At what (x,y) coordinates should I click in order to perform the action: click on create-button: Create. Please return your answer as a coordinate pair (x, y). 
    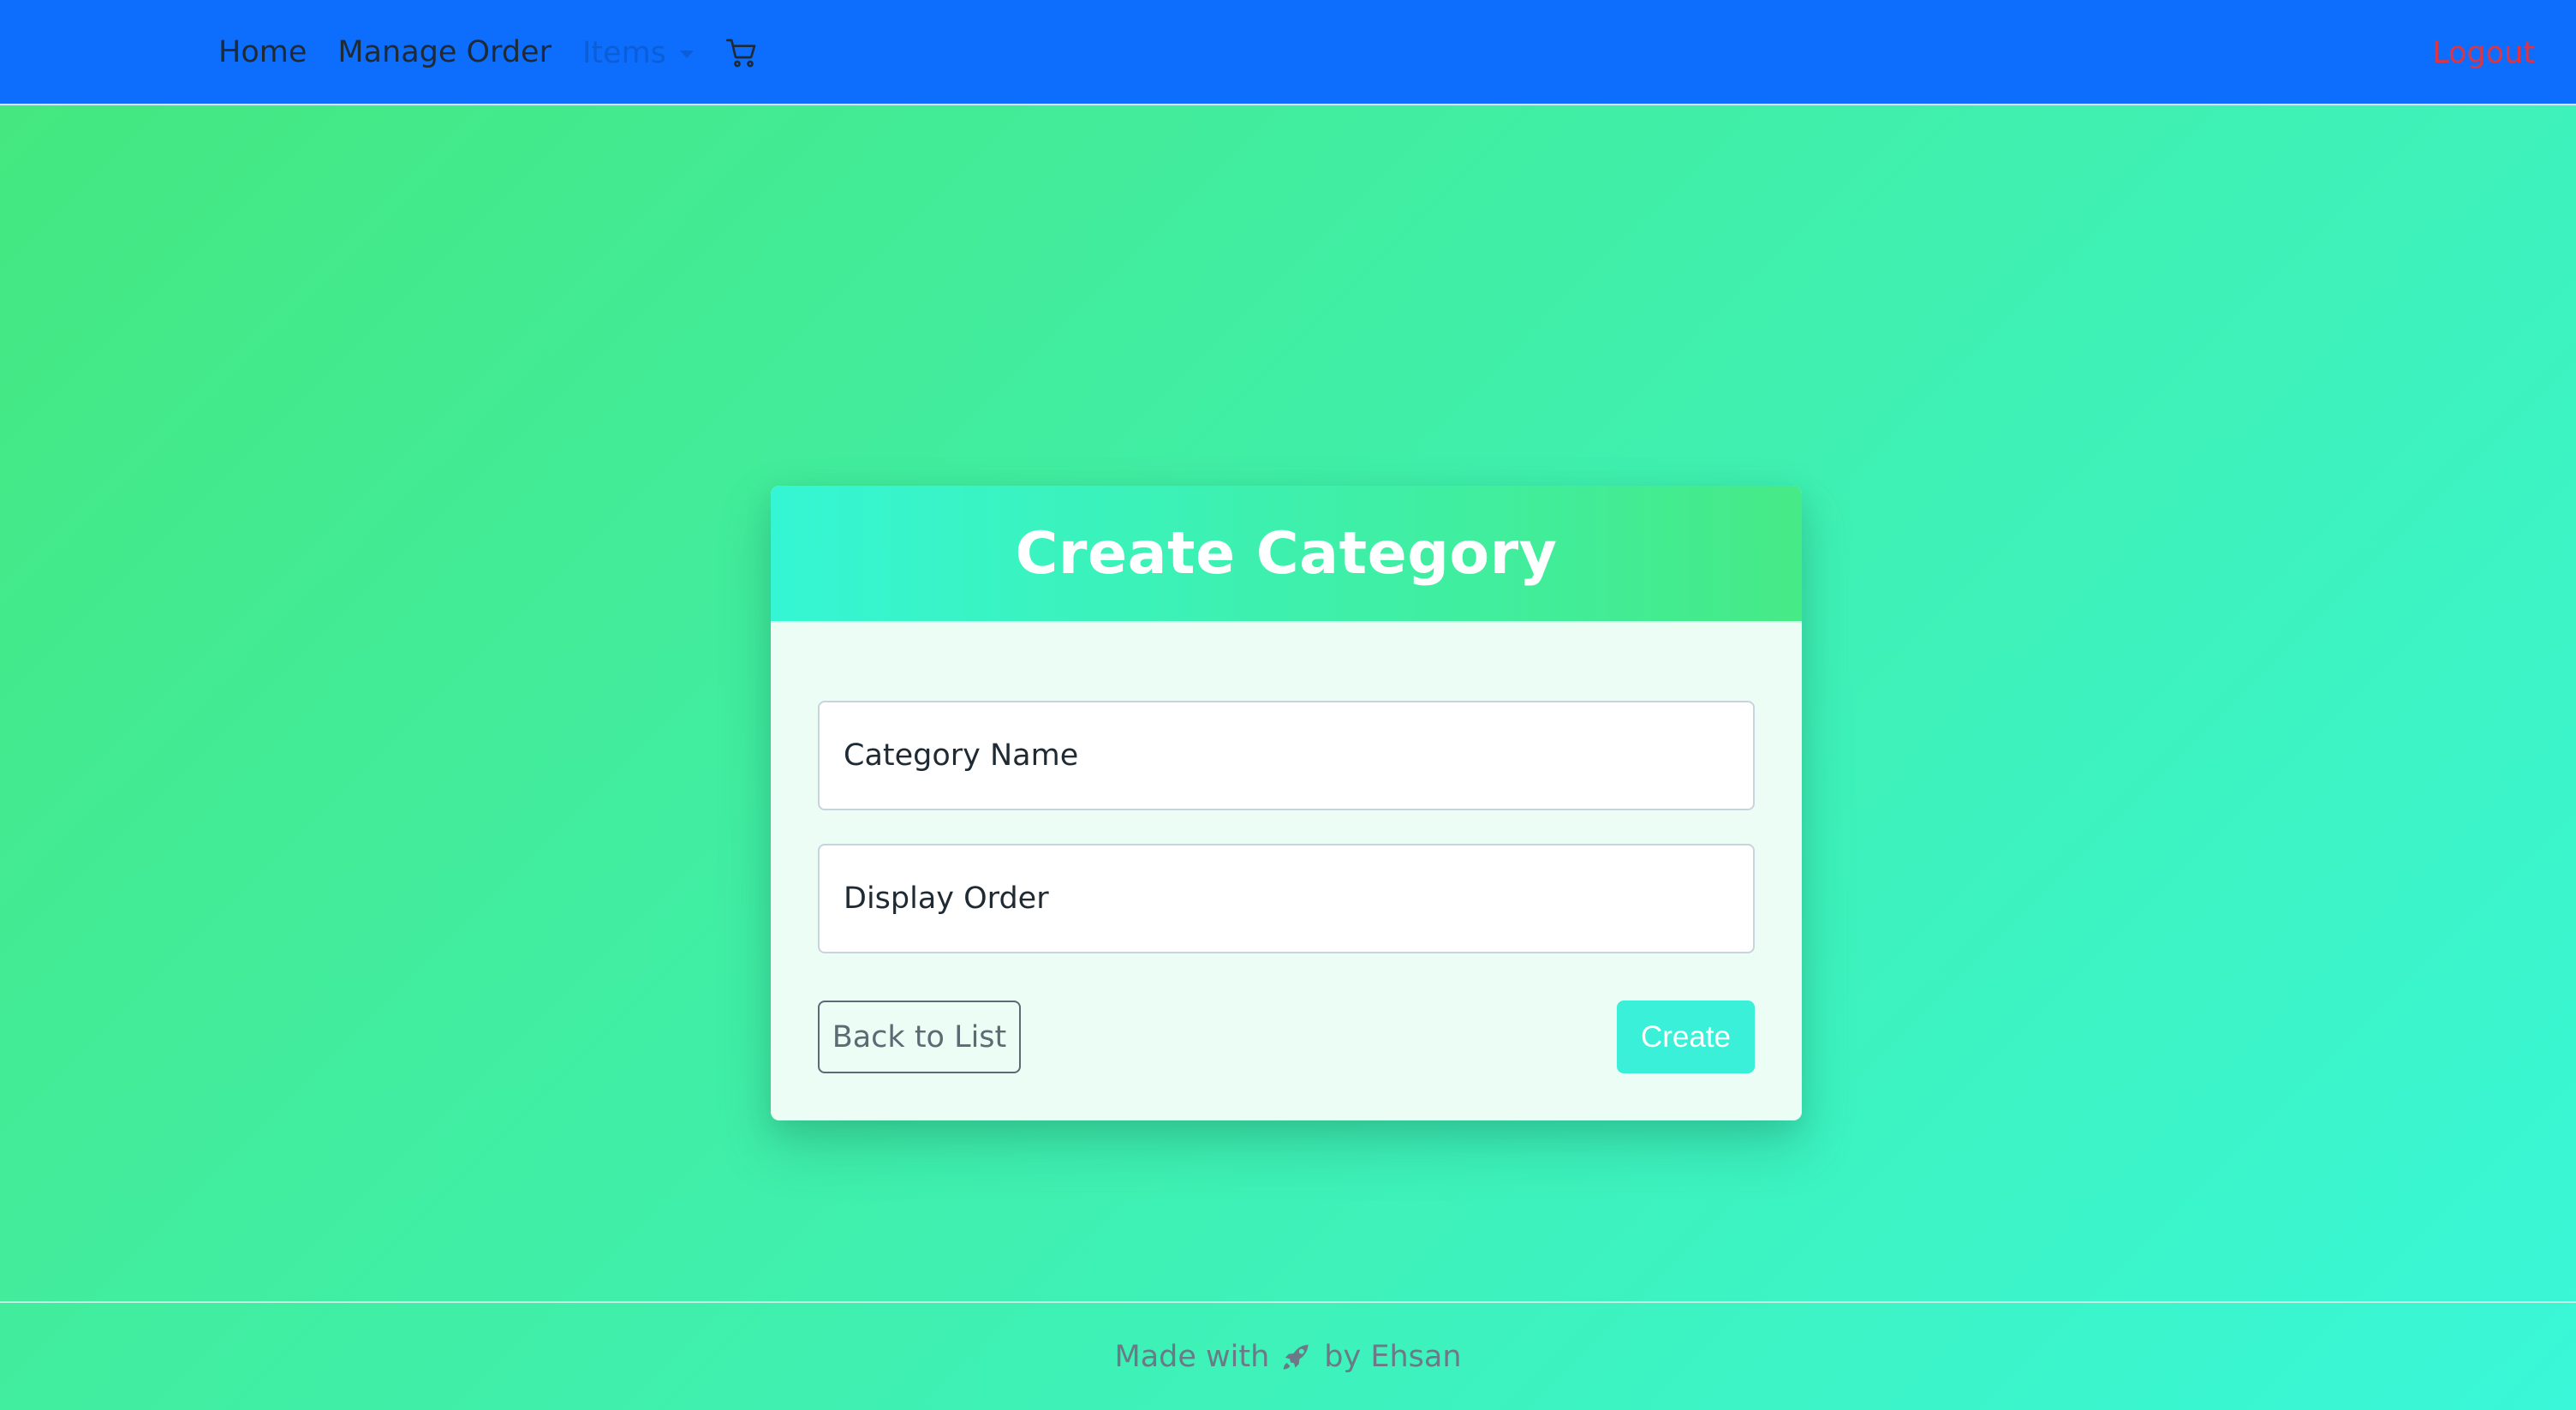
    Looking at the image, I should click on (1686, 1037).